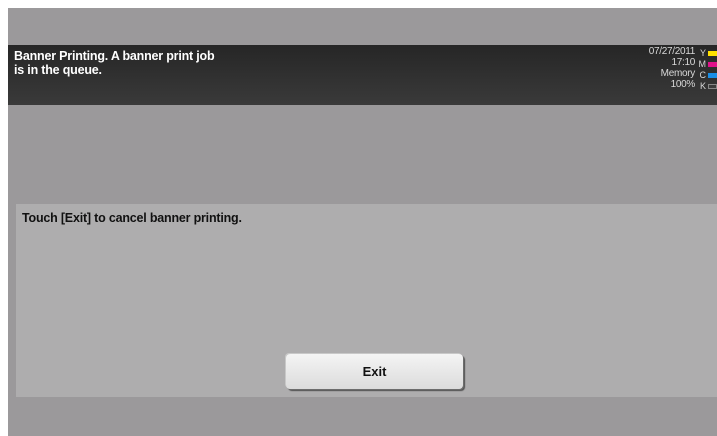  Describe the element at coordinates (678, 73) in the screenshot. I see `memory-label: Memory` at that location.